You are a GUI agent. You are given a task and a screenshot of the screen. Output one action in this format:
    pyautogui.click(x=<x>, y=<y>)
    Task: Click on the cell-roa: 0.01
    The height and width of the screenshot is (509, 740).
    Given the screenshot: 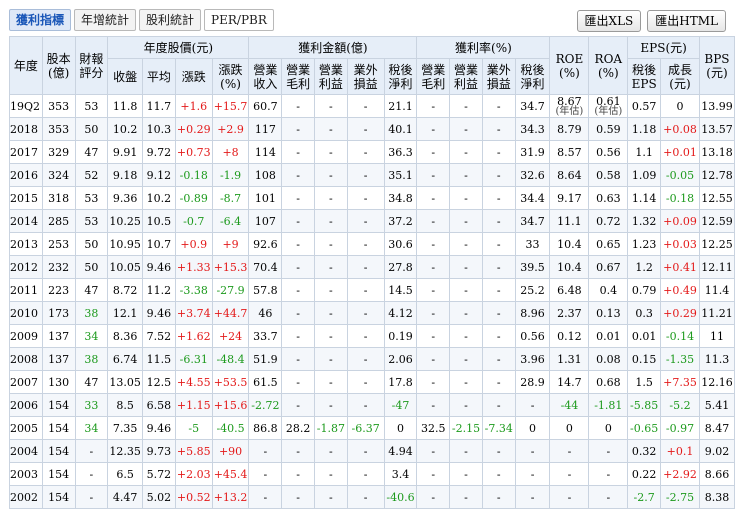 What is the action you would take?
    pyautogui.click(x=608, y=336)
    